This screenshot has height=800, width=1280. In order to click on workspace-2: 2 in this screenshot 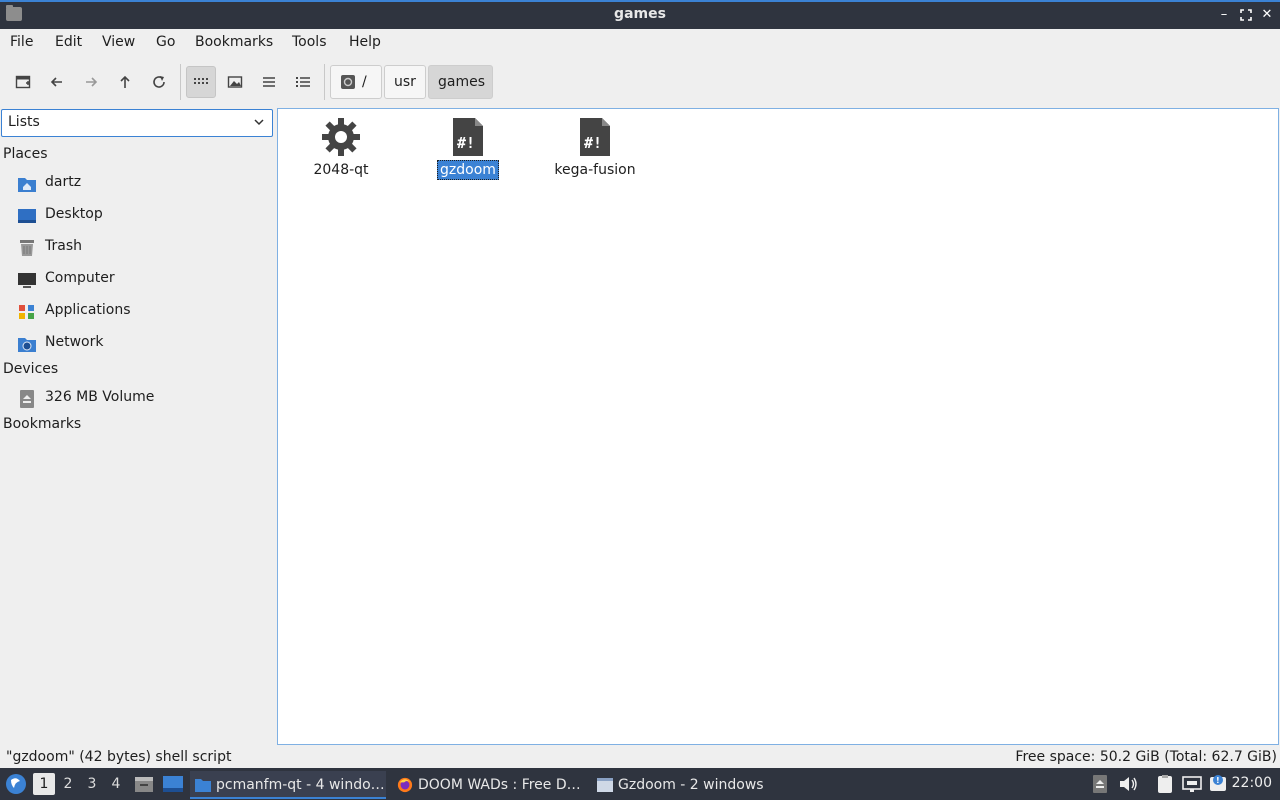, I will do `click(68, 784)`.